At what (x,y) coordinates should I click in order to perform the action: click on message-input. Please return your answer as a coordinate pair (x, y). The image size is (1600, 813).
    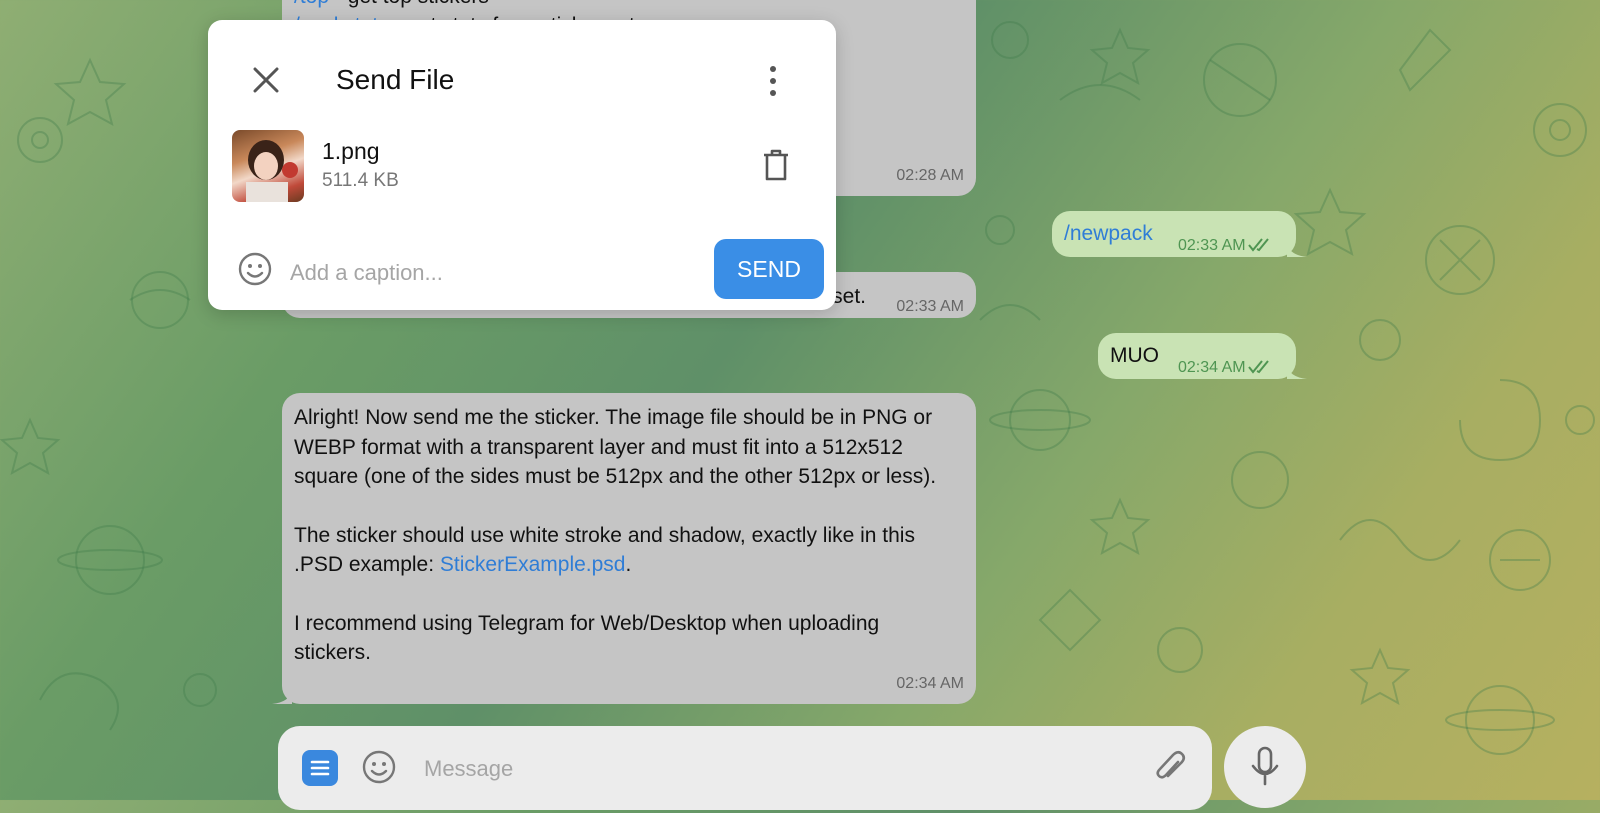
    Looking at the image, I should click on (724, 769).